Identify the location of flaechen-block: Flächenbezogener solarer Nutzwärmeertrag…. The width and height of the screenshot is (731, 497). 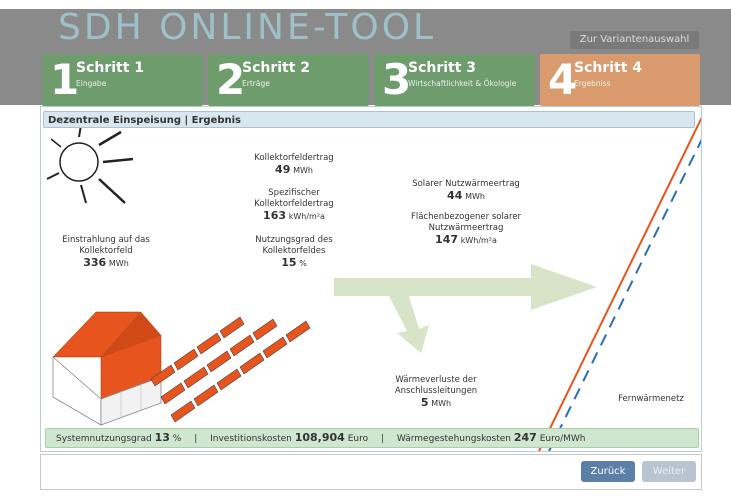
(466, 229).